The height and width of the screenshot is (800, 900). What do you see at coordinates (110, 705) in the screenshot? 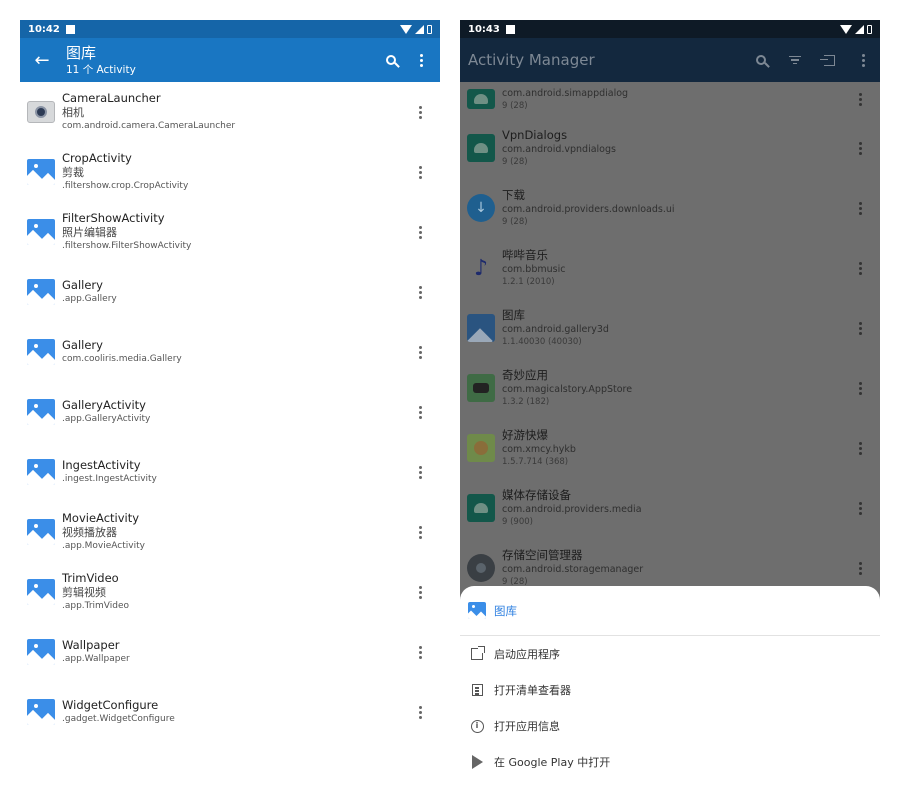
I see `activity-name: WidgetConfigure` at bounding box center [110, 705].